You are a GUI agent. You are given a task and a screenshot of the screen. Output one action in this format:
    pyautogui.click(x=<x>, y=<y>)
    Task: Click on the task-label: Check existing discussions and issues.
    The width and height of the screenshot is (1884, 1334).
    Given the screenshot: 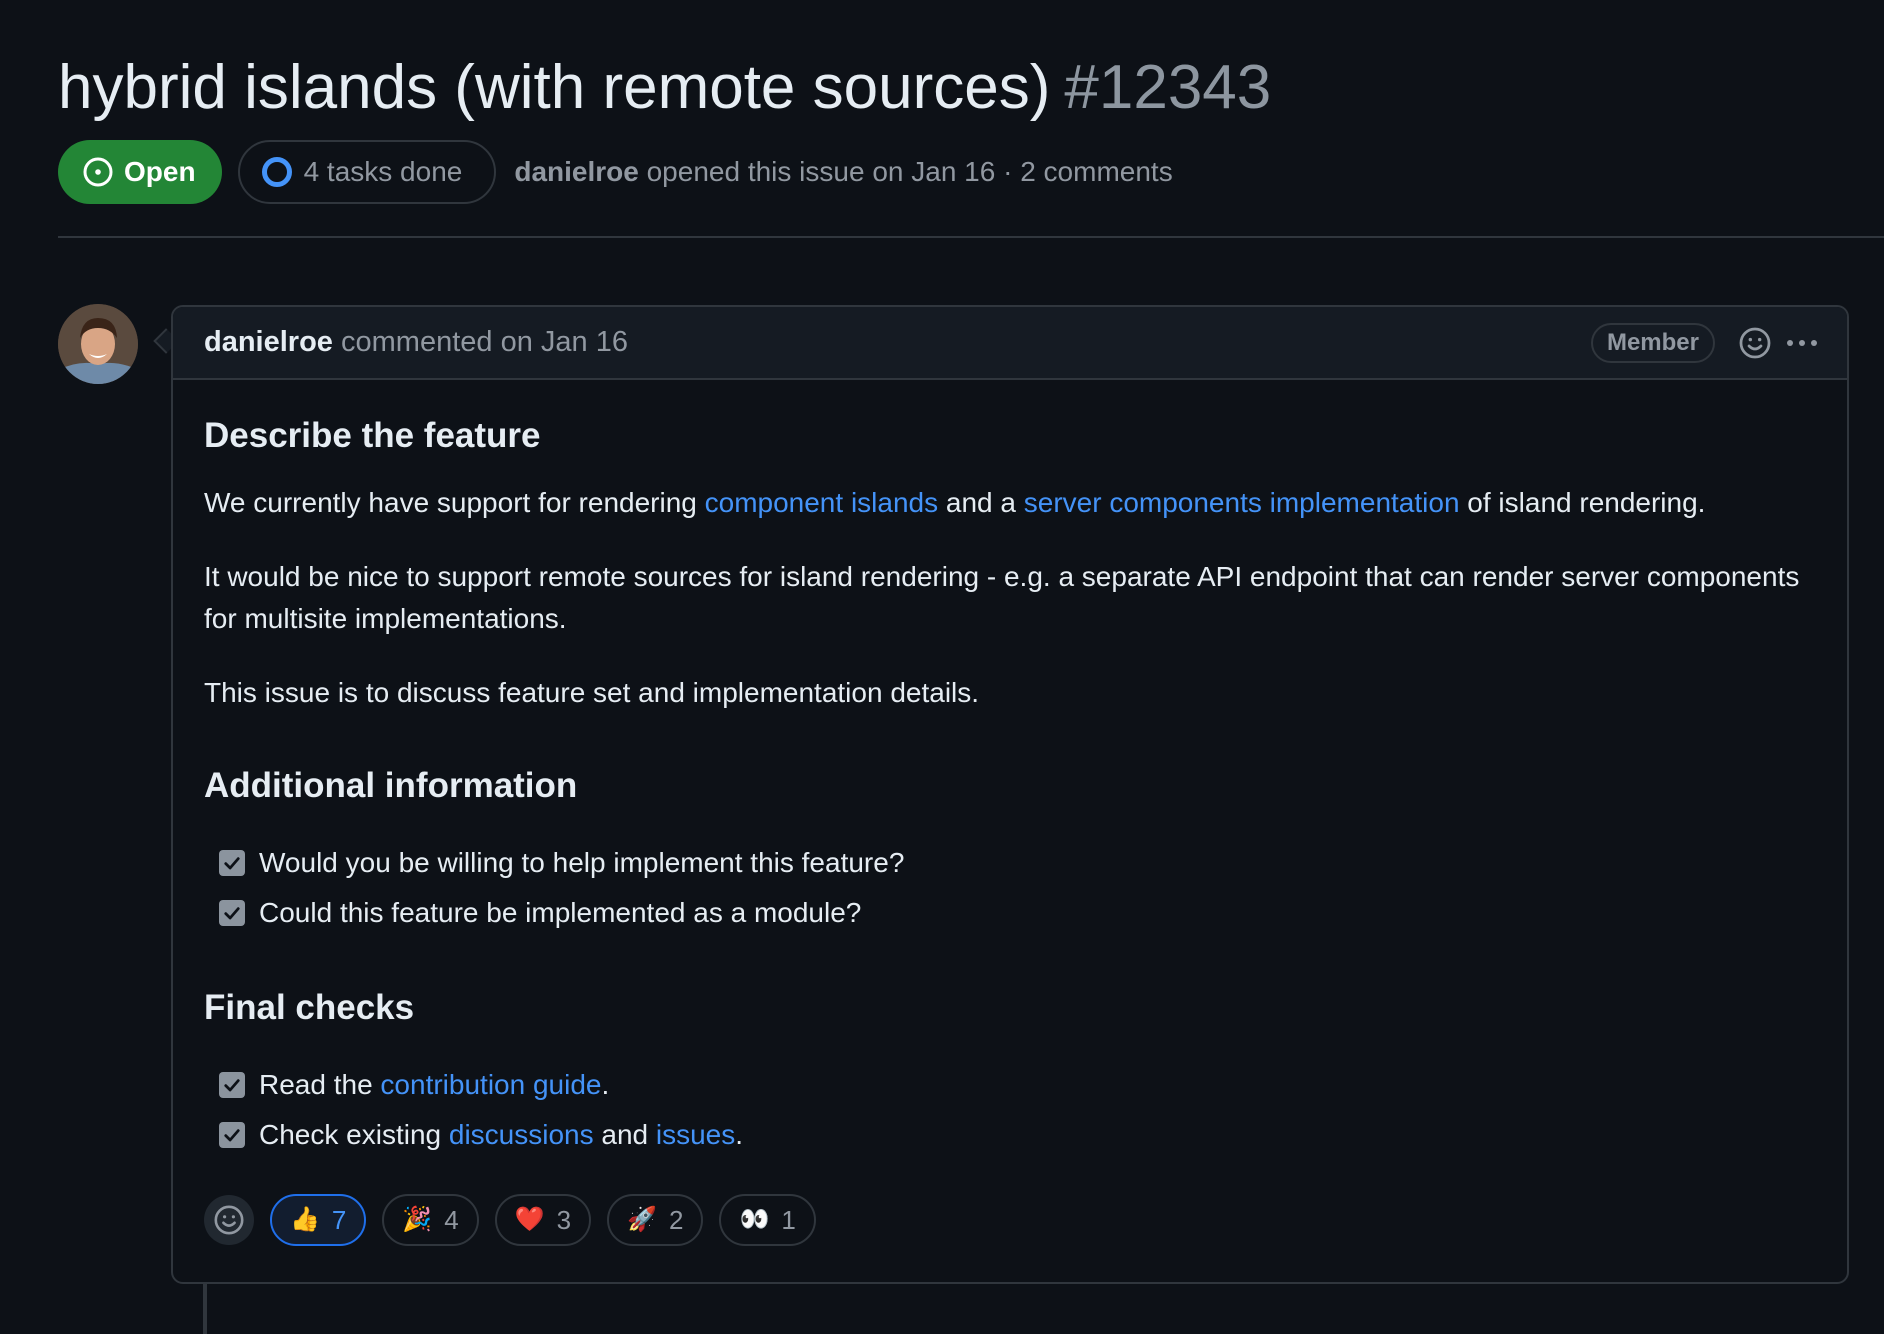 What is the action you would take?
    pyautogui.click(x=501, y=1135)
    